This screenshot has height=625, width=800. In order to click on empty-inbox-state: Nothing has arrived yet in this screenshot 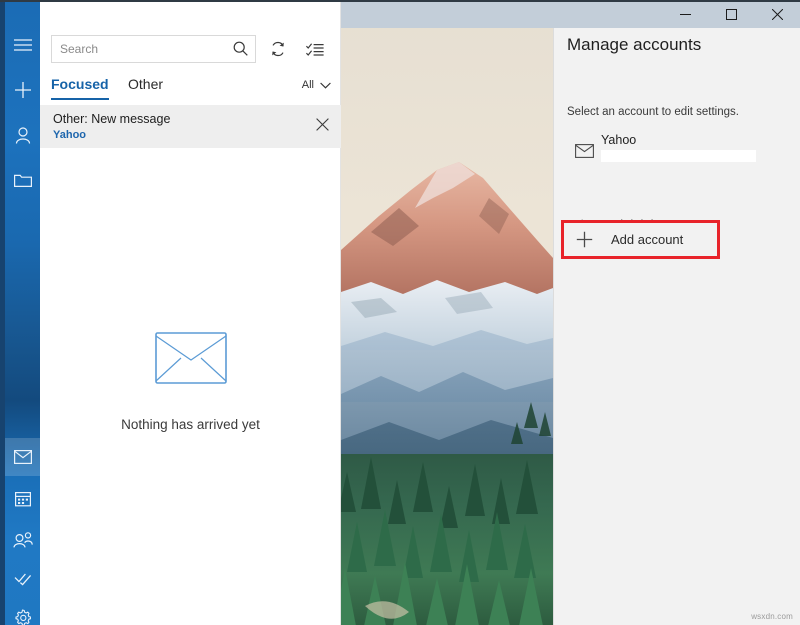, I will do `click(190, 382)`.